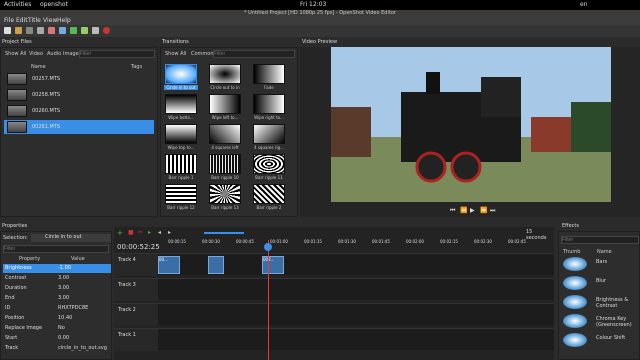 The height and width of the screenshot is (360, 640). I want to click on effect-item: Blur, so click(599, 283).